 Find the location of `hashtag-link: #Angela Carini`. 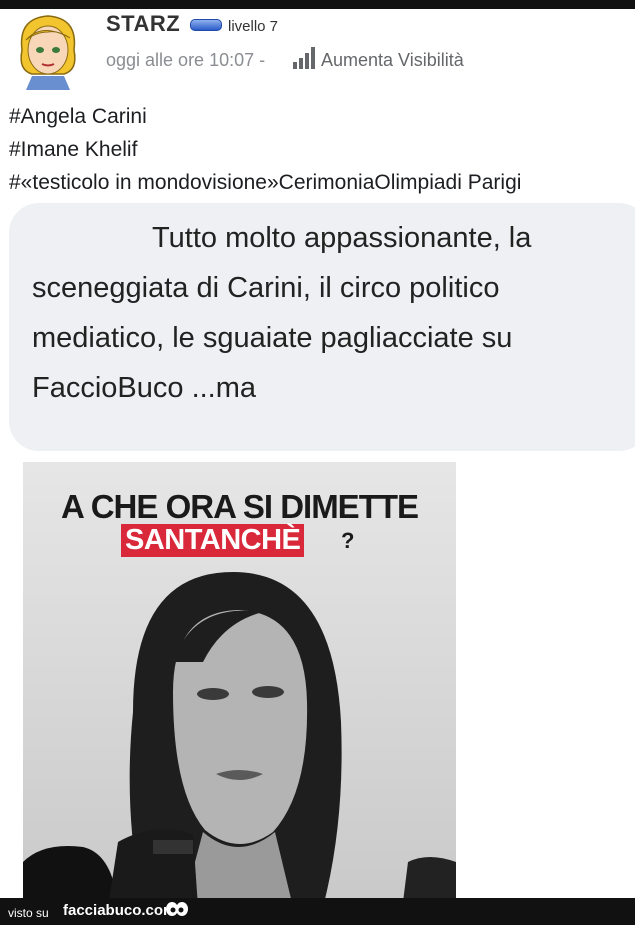

hashtag-link: #Angela Carini is located at coordinates (265, 116).